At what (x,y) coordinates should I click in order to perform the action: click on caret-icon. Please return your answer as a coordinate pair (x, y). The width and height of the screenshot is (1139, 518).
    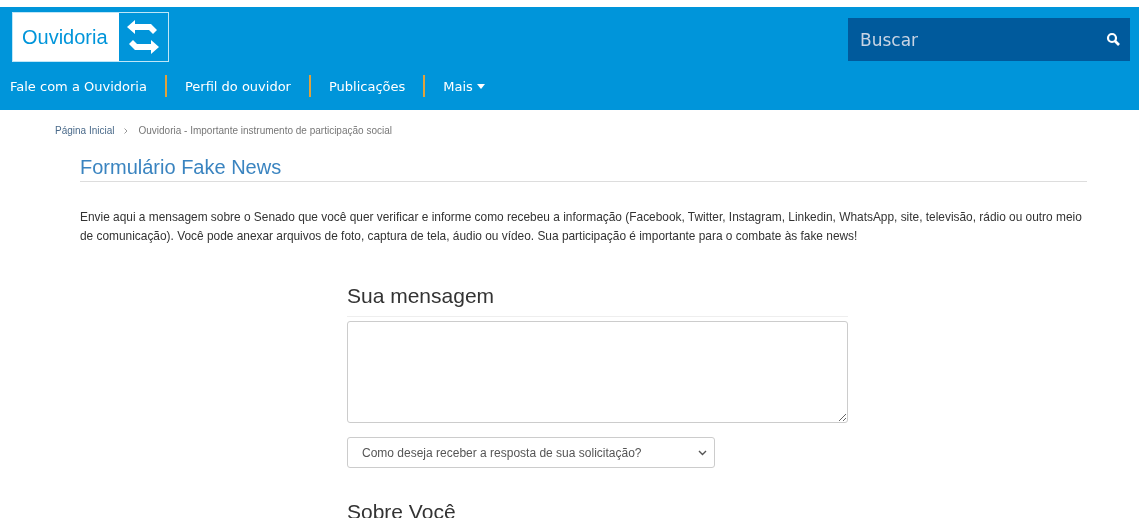
    Looking at the image, I should click on (480, 86).